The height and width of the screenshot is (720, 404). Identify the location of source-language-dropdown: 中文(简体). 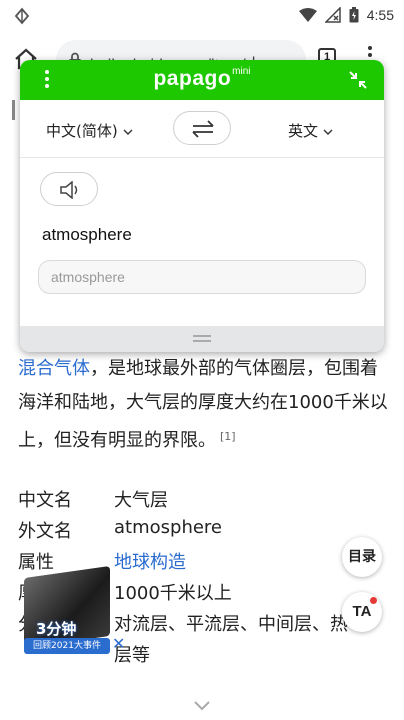
(89, 130).